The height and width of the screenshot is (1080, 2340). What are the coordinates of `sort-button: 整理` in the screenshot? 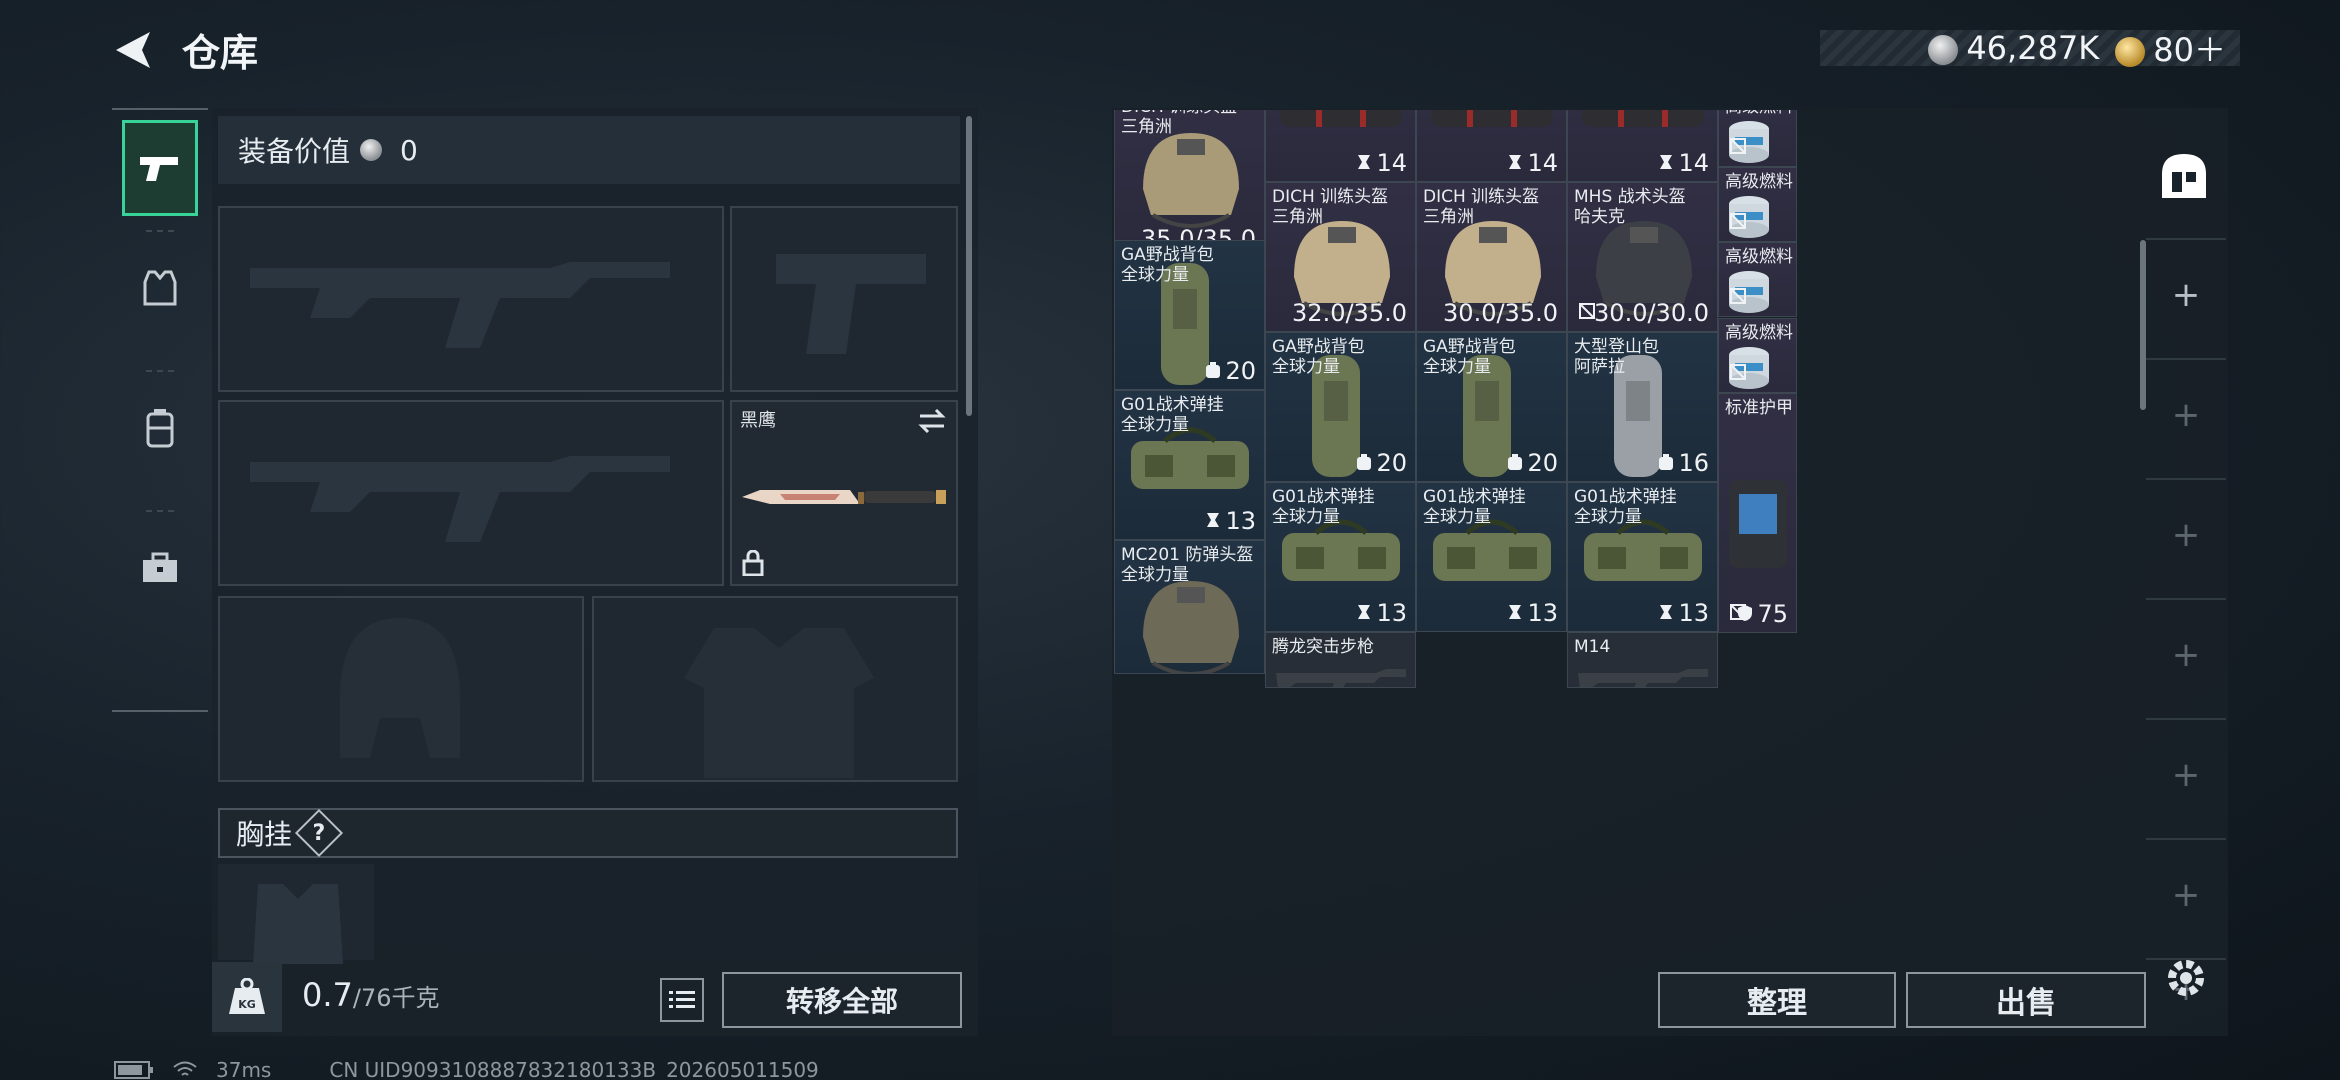 It's located at (1777, 1000).